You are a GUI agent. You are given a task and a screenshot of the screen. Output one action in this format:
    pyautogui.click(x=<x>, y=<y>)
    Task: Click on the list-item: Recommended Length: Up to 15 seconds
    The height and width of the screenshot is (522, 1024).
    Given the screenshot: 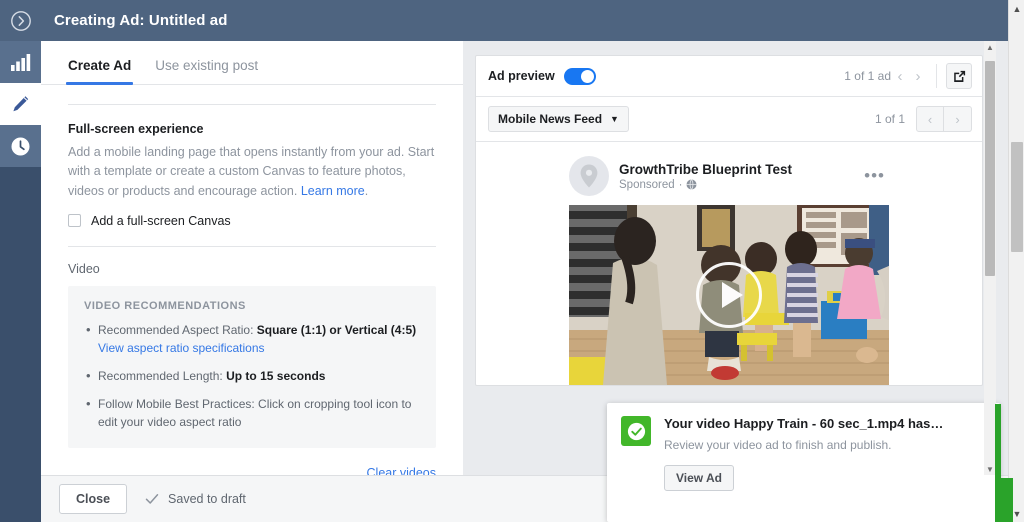 What is the action you would take?
    pyautogui.click(x=252, y=376)
    